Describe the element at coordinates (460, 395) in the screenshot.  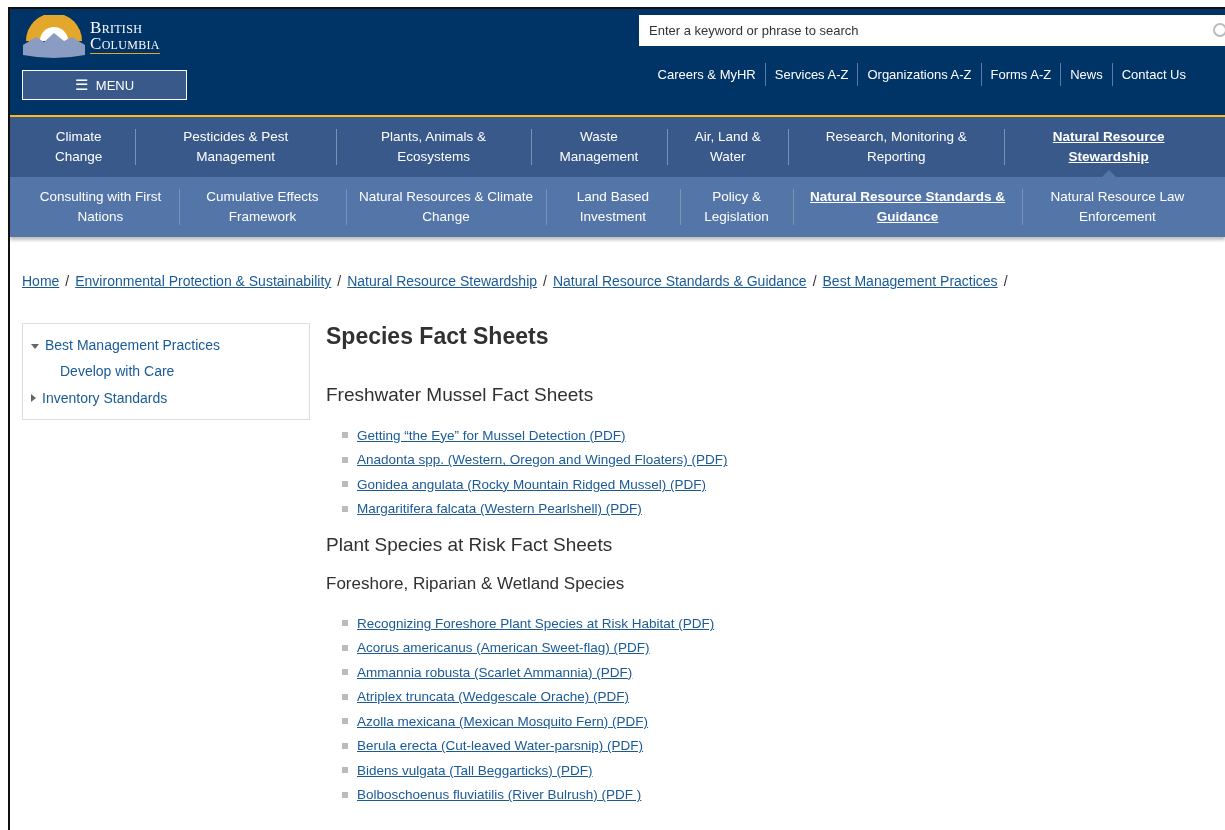
I see `section-heading: Freshwater Mussel Fact Sheets` at that location.